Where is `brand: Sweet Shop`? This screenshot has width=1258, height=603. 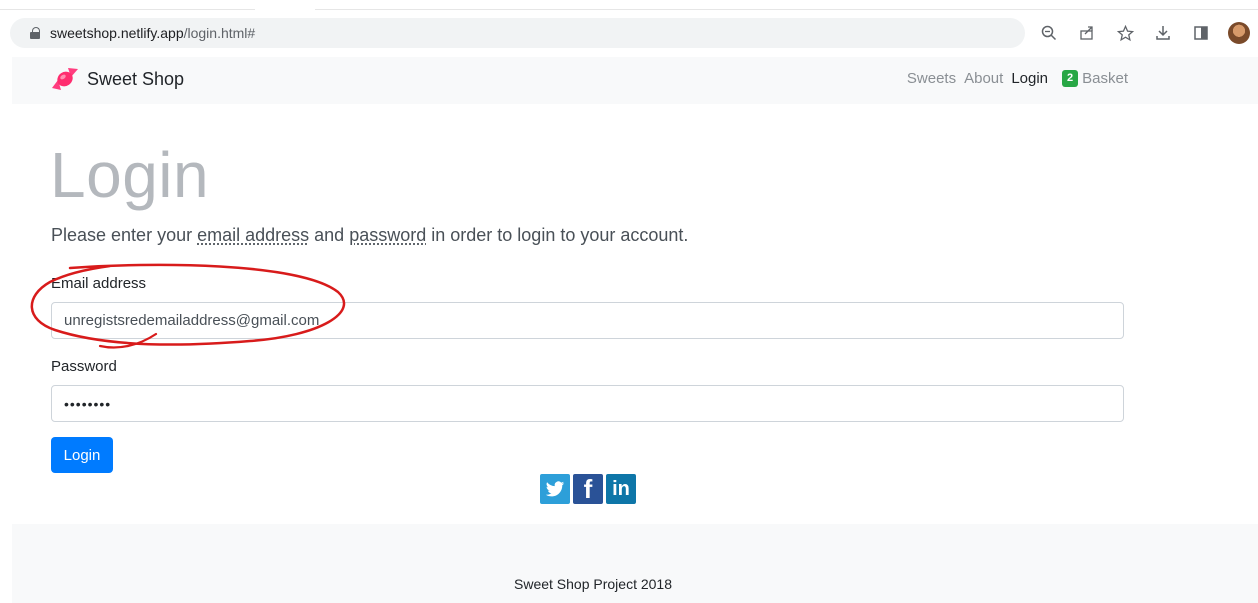 brand: Sweet Shop is located at coordinates (117, 79).